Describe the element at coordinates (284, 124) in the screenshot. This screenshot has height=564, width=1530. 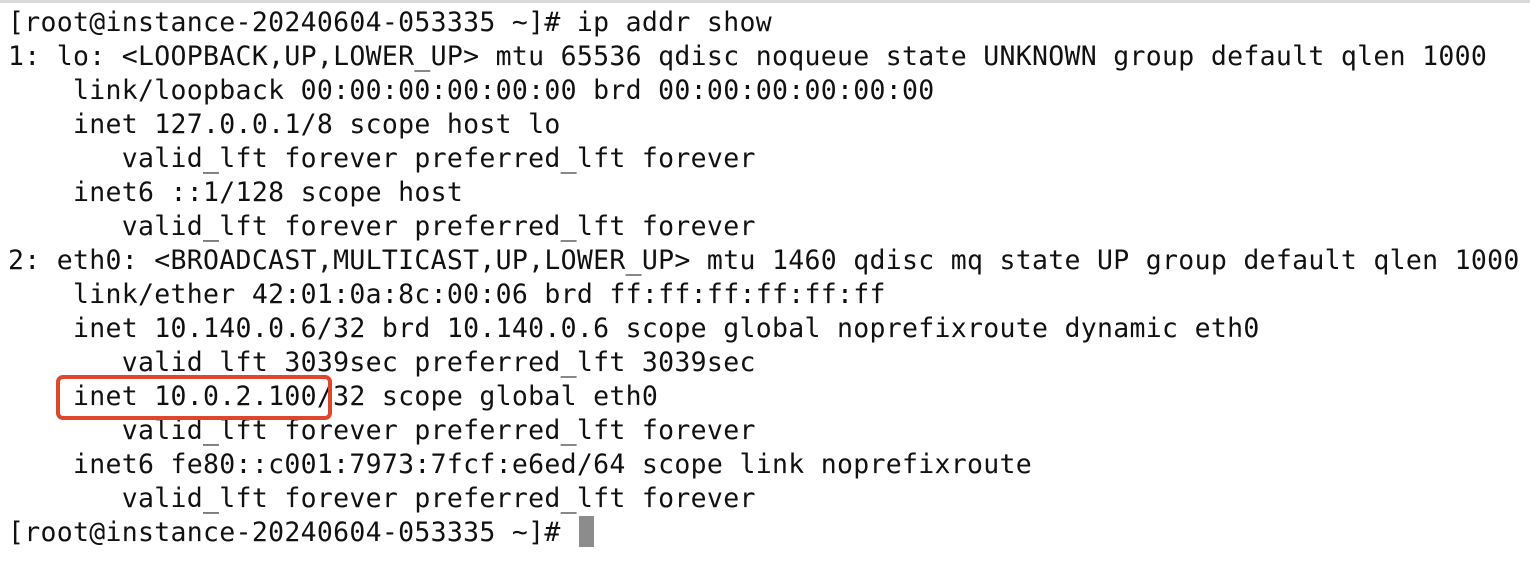
I see `terminal-line-lo-inet: inet 127.0.0.1/8 scope host lo` at that location.